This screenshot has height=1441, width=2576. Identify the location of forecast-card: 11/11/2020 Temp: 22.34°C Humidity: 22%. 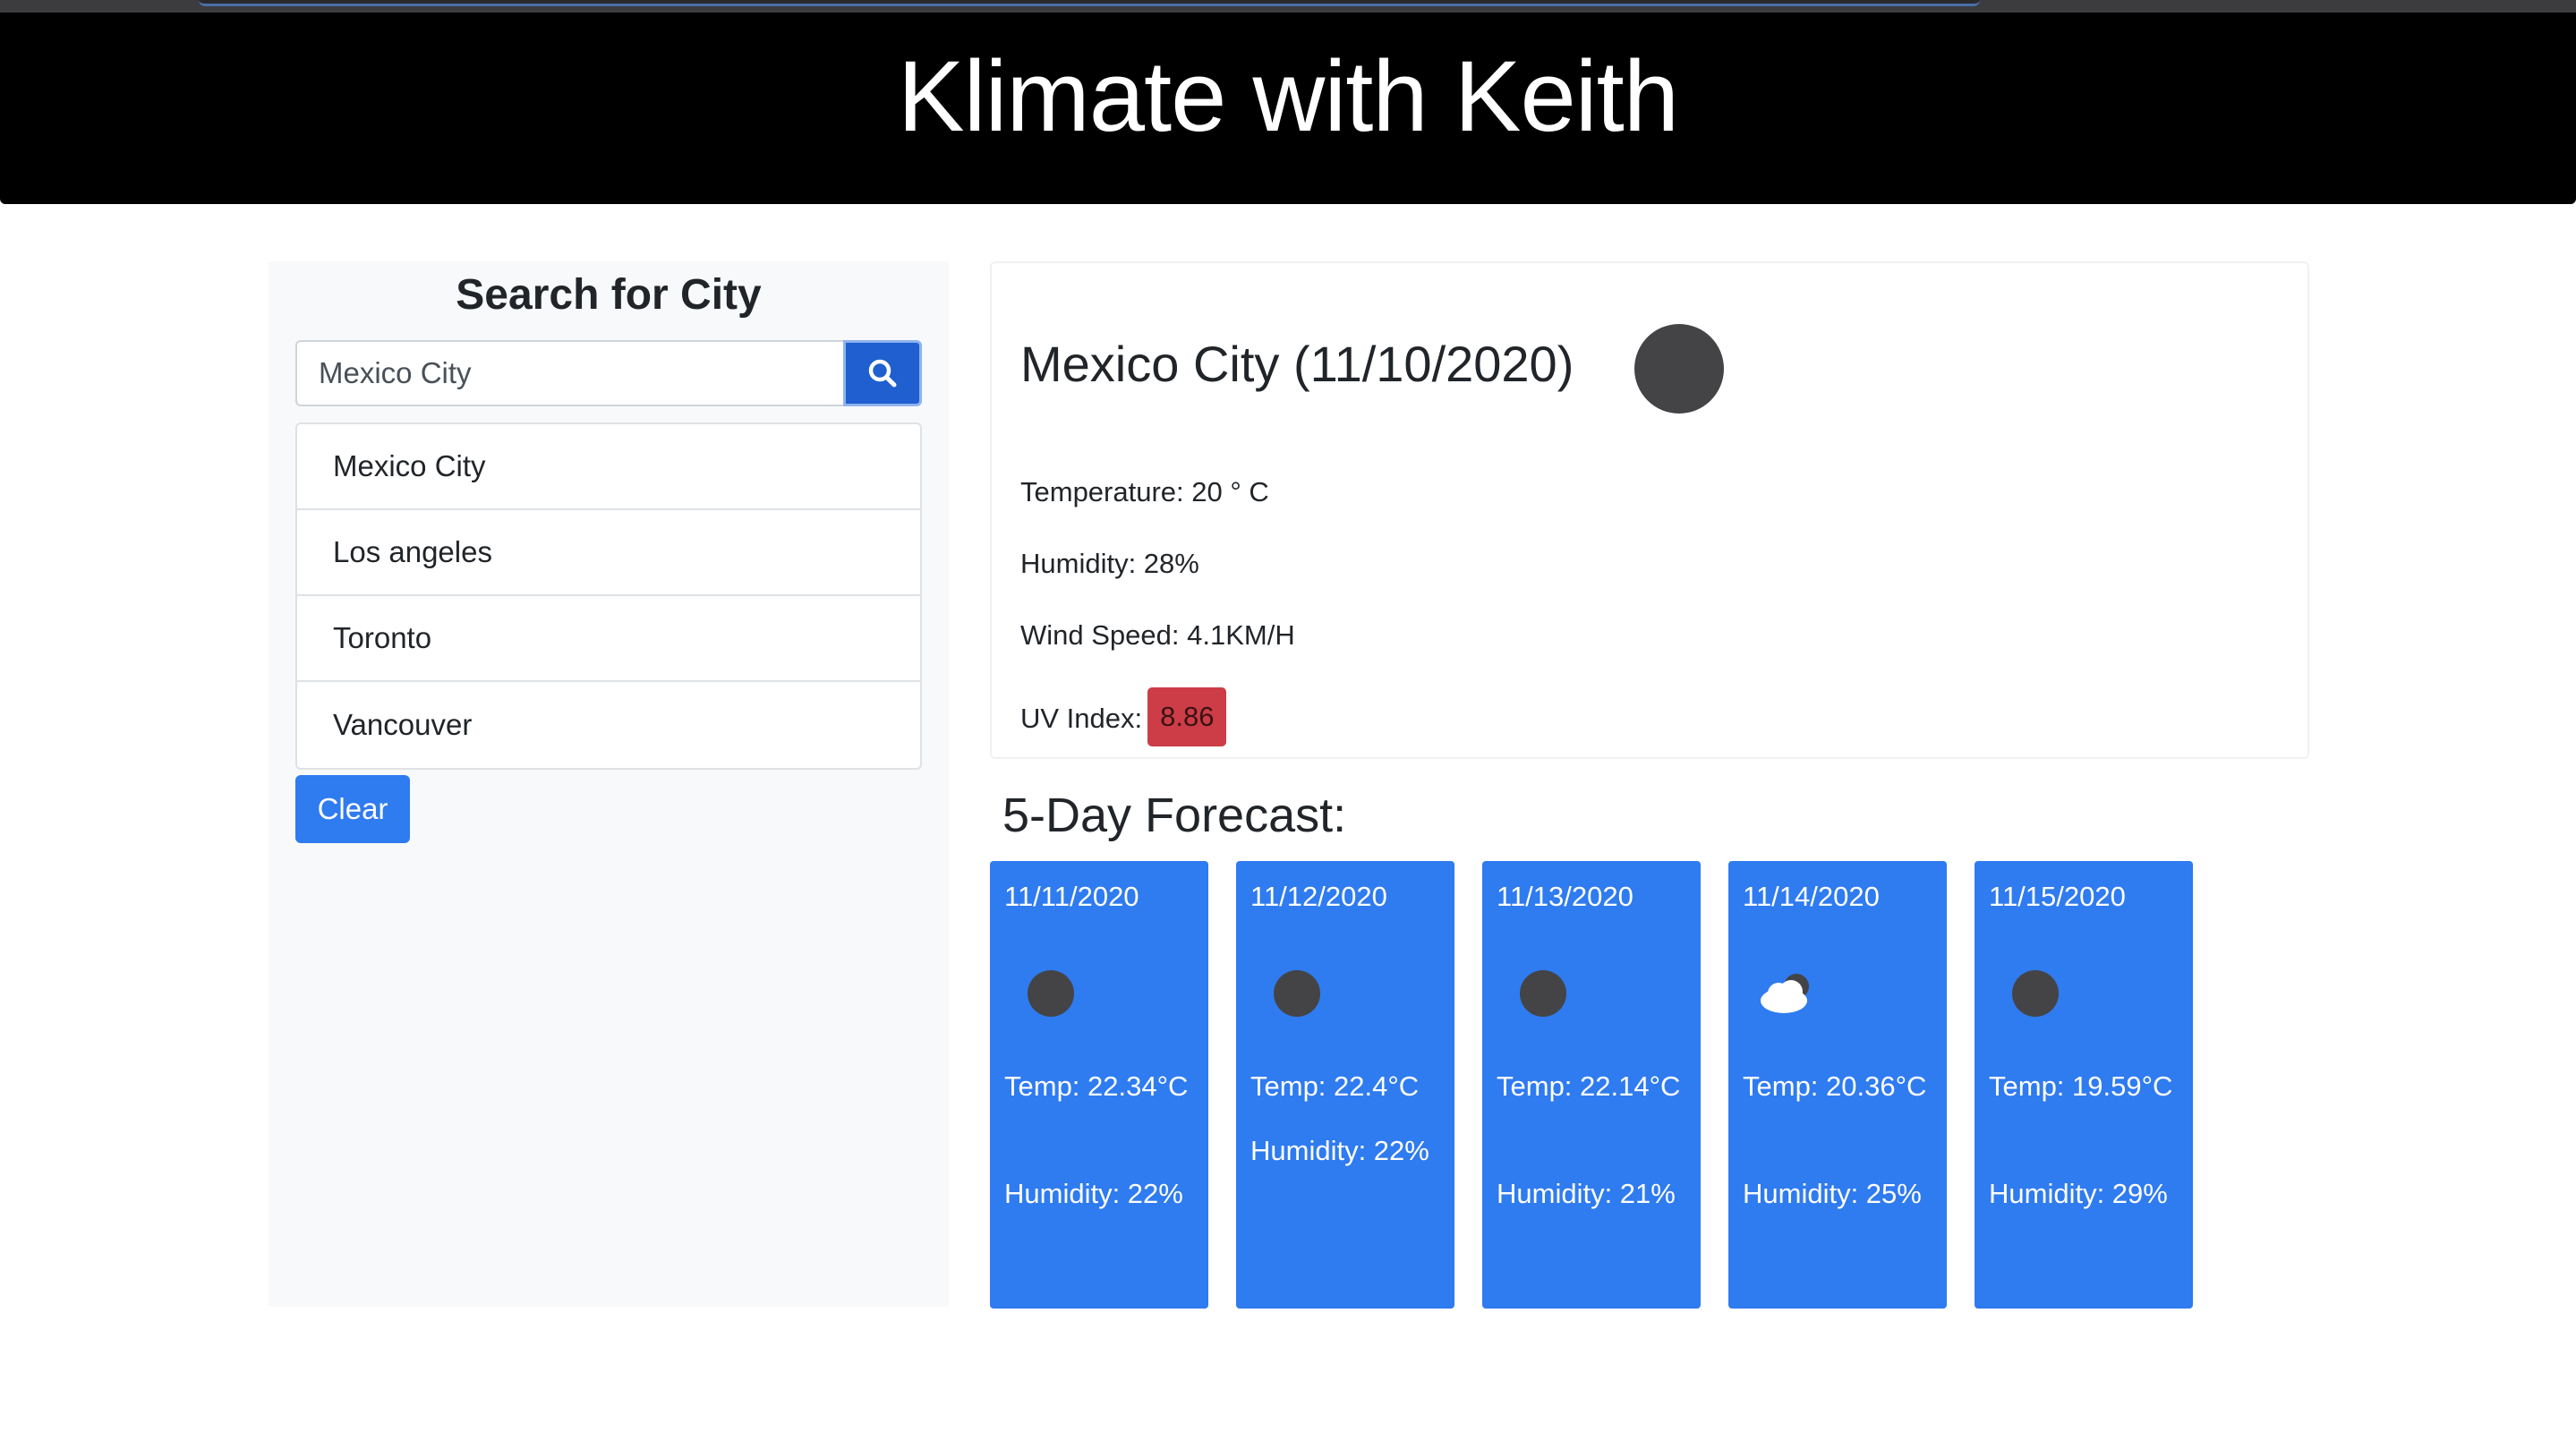
(1099, 1085).